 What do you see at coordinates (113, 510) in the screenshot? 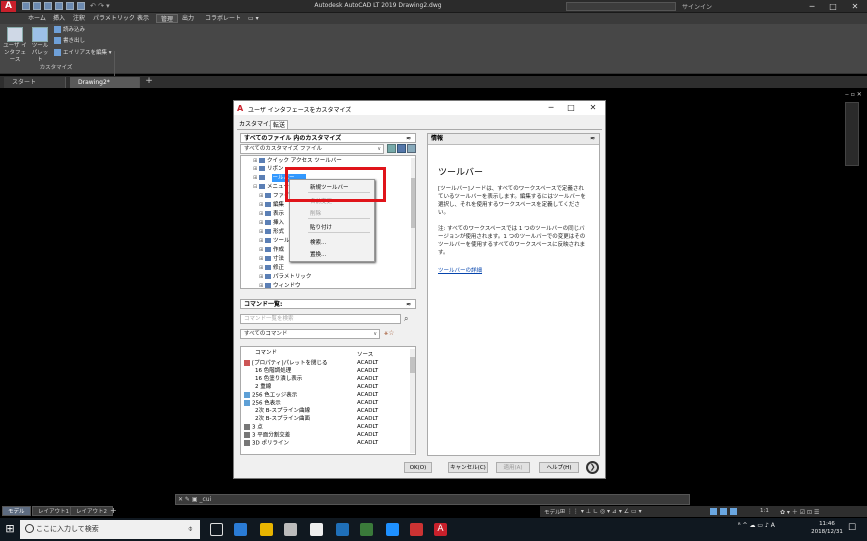
I see `add-layout-icon: +` at bounding box center [113, 510].